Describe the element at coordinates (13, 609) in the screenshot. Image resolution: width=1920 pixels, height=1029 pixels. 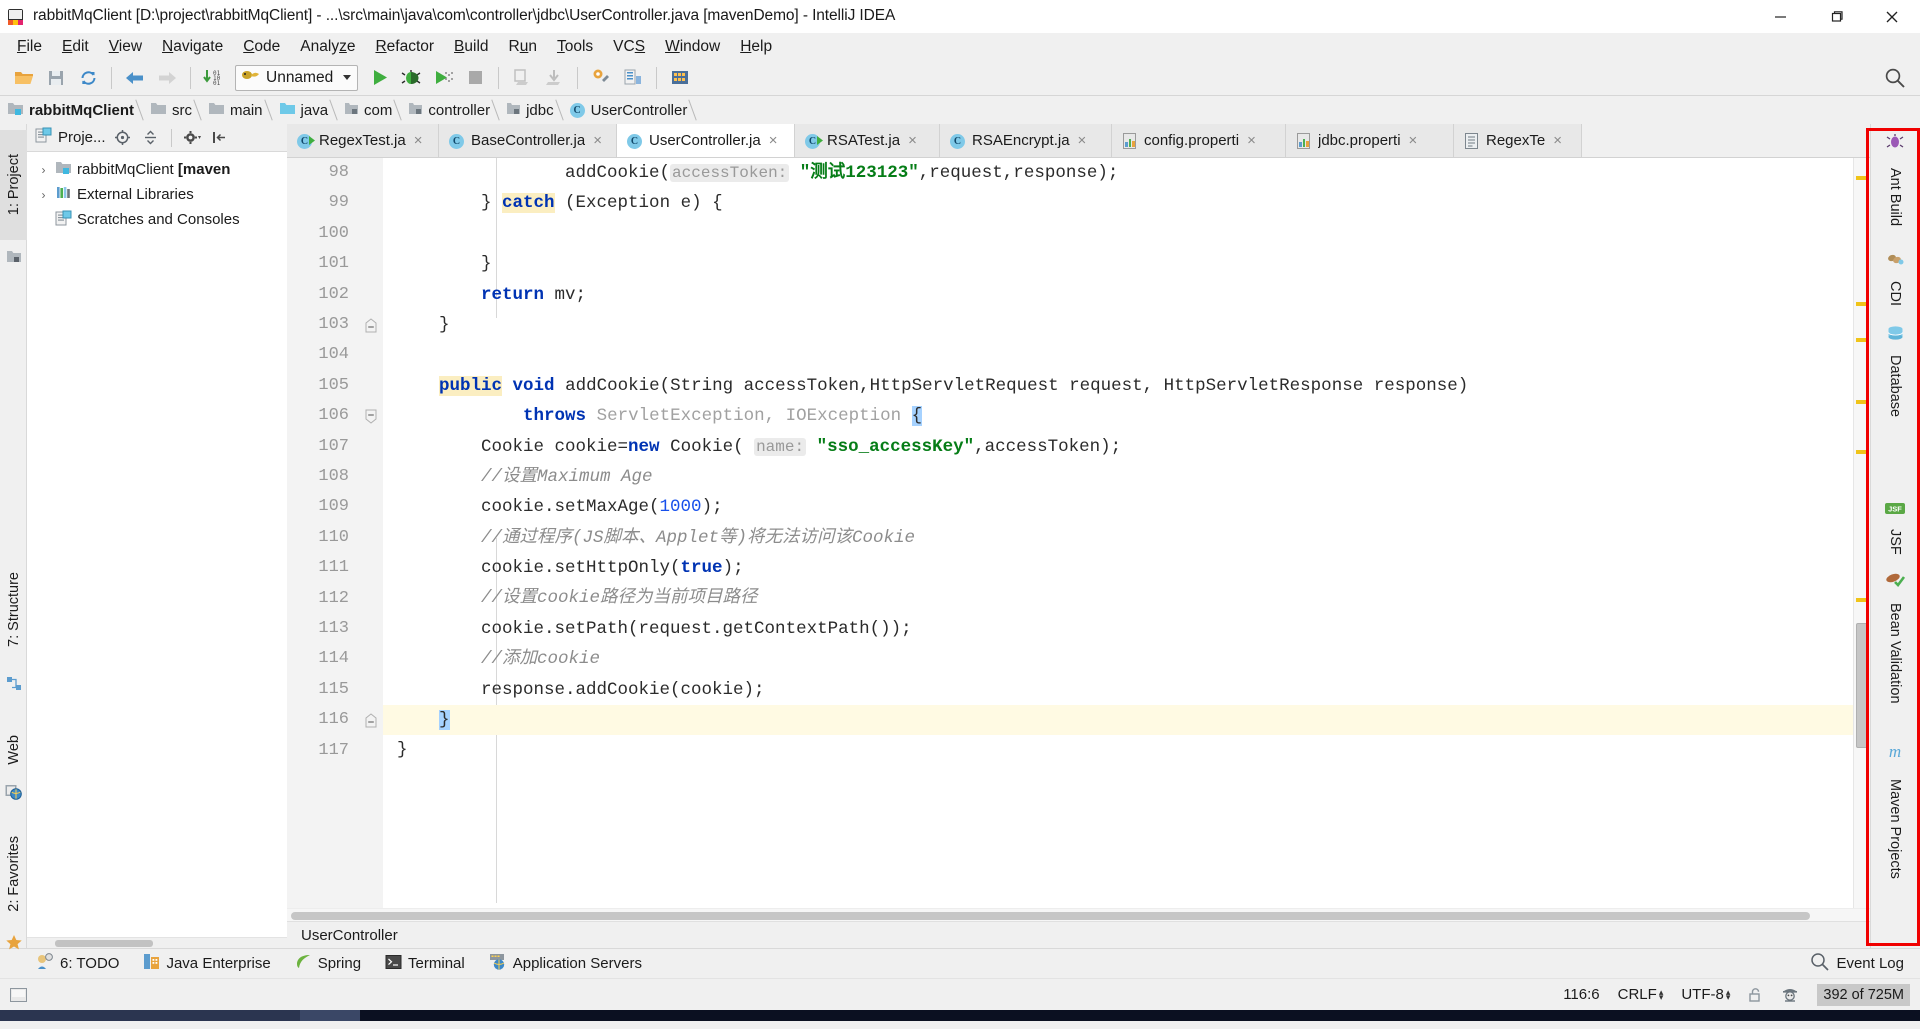
I see `sidebar-item-structure: 7: Structure` at that location.